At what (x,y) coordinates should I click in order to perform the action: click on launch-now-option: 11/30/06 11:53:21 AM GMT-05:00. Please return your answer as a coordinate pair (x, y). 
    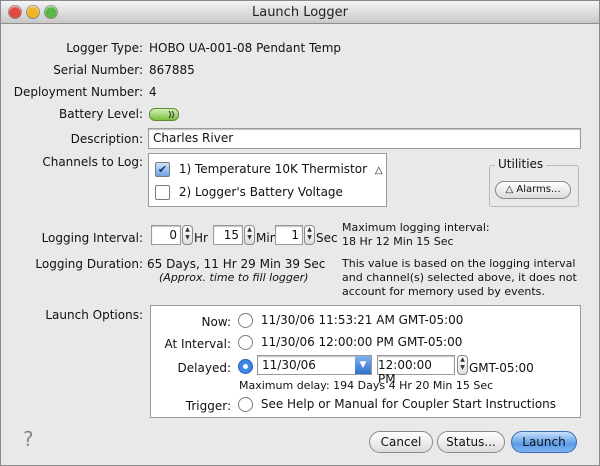
    Looking at the image, I should click on (350, 320).